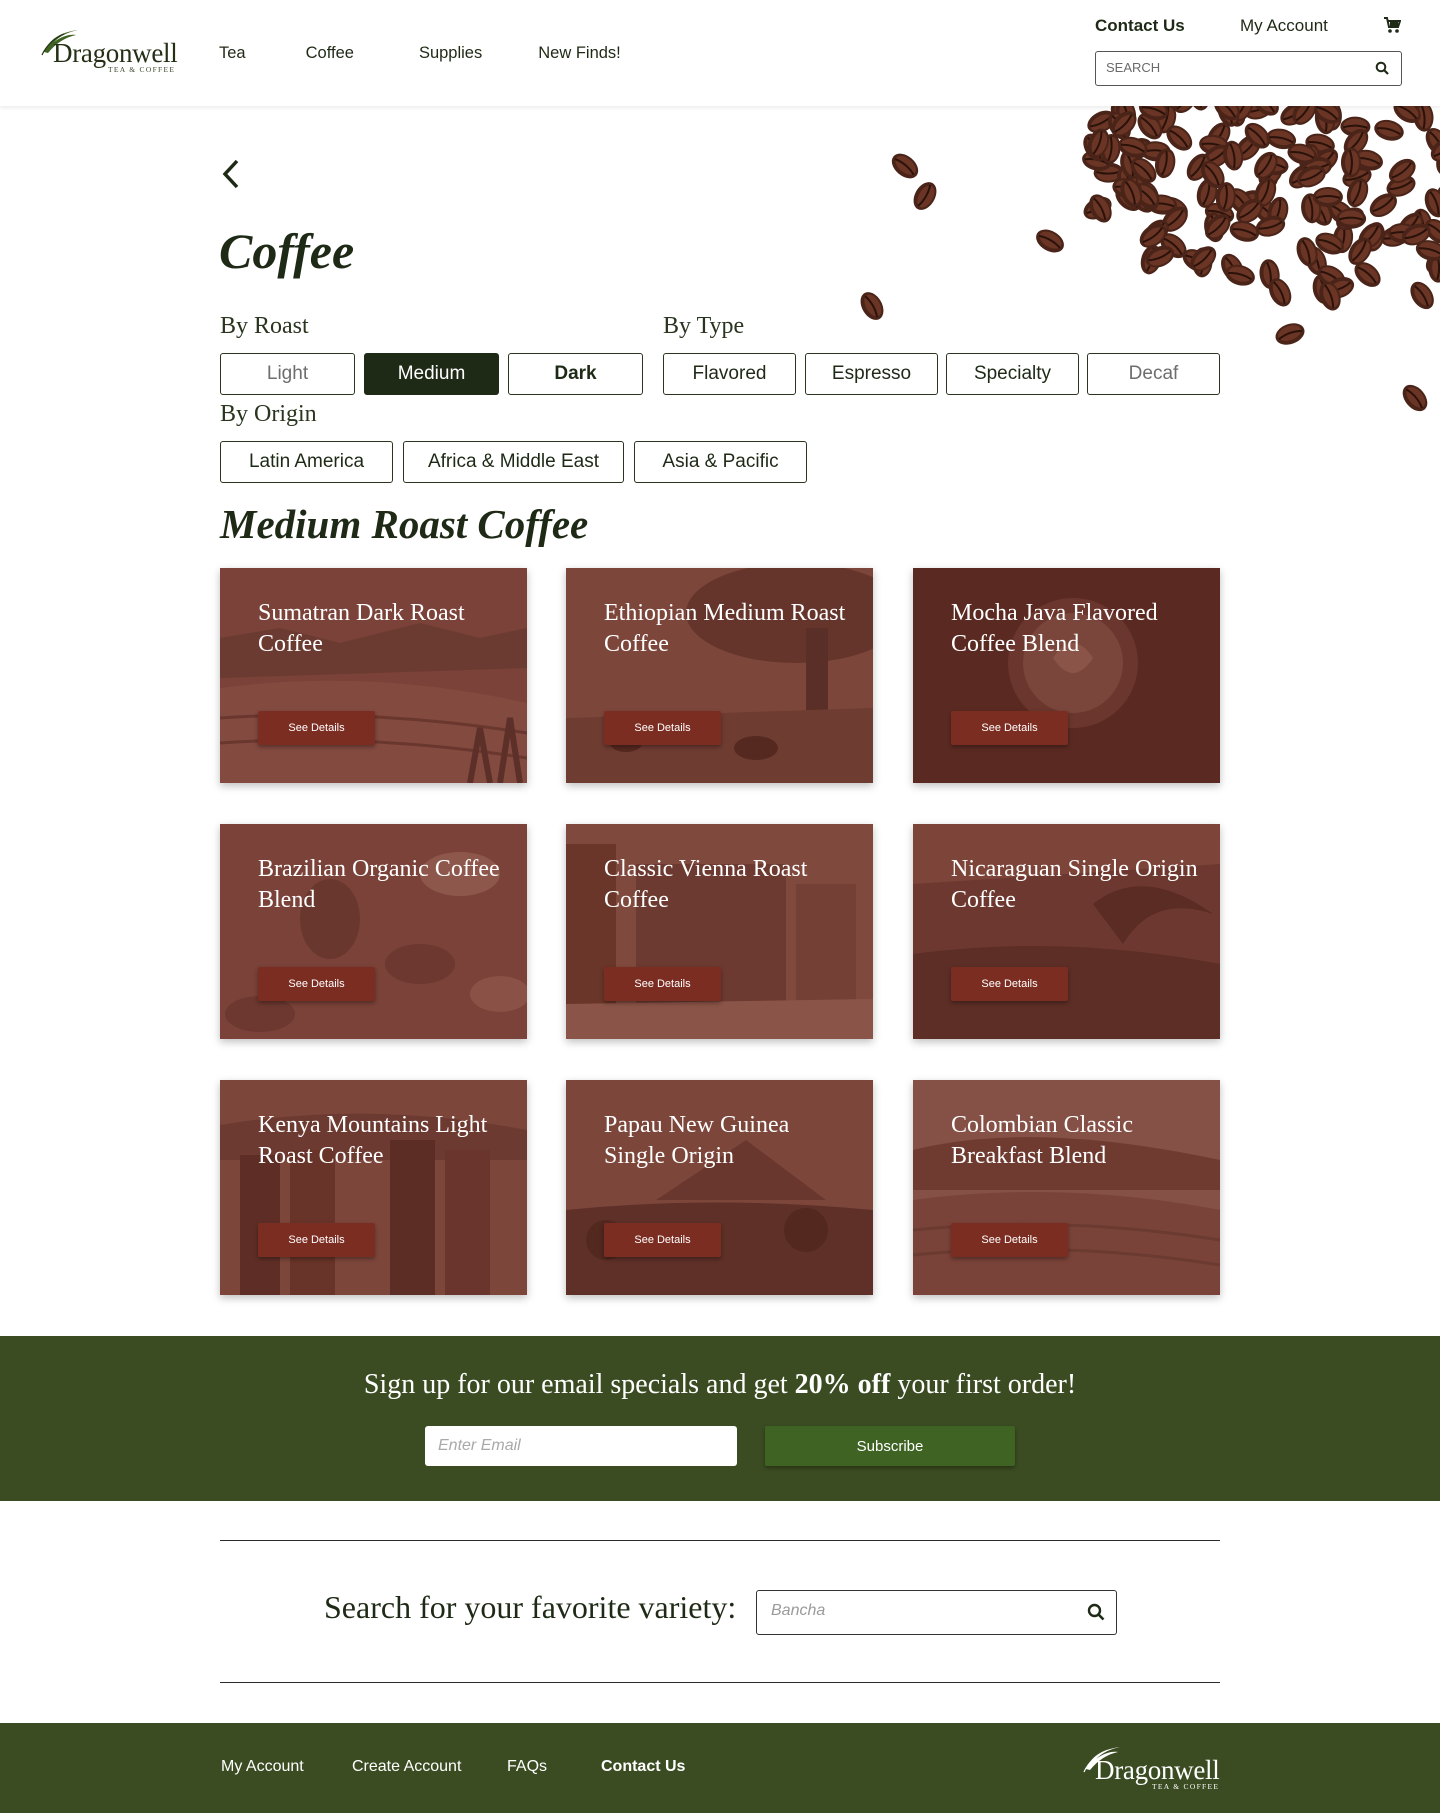 The image size is (1440, 1813). What do you see at coordinates (697, 1140) in the screenshot?
I see `card-title: Papau New Guinea Single Origin` at bounding box center [697, 1140].